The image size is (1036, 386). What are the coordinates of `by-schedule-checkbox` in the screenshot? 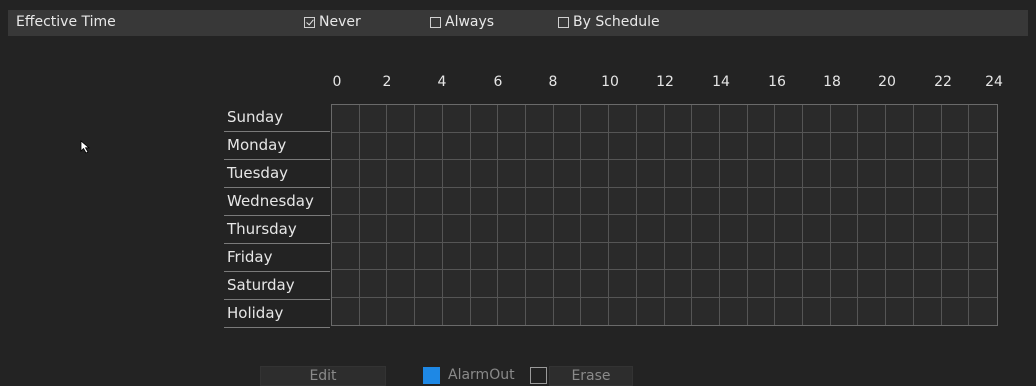 It's located at (563, 22).